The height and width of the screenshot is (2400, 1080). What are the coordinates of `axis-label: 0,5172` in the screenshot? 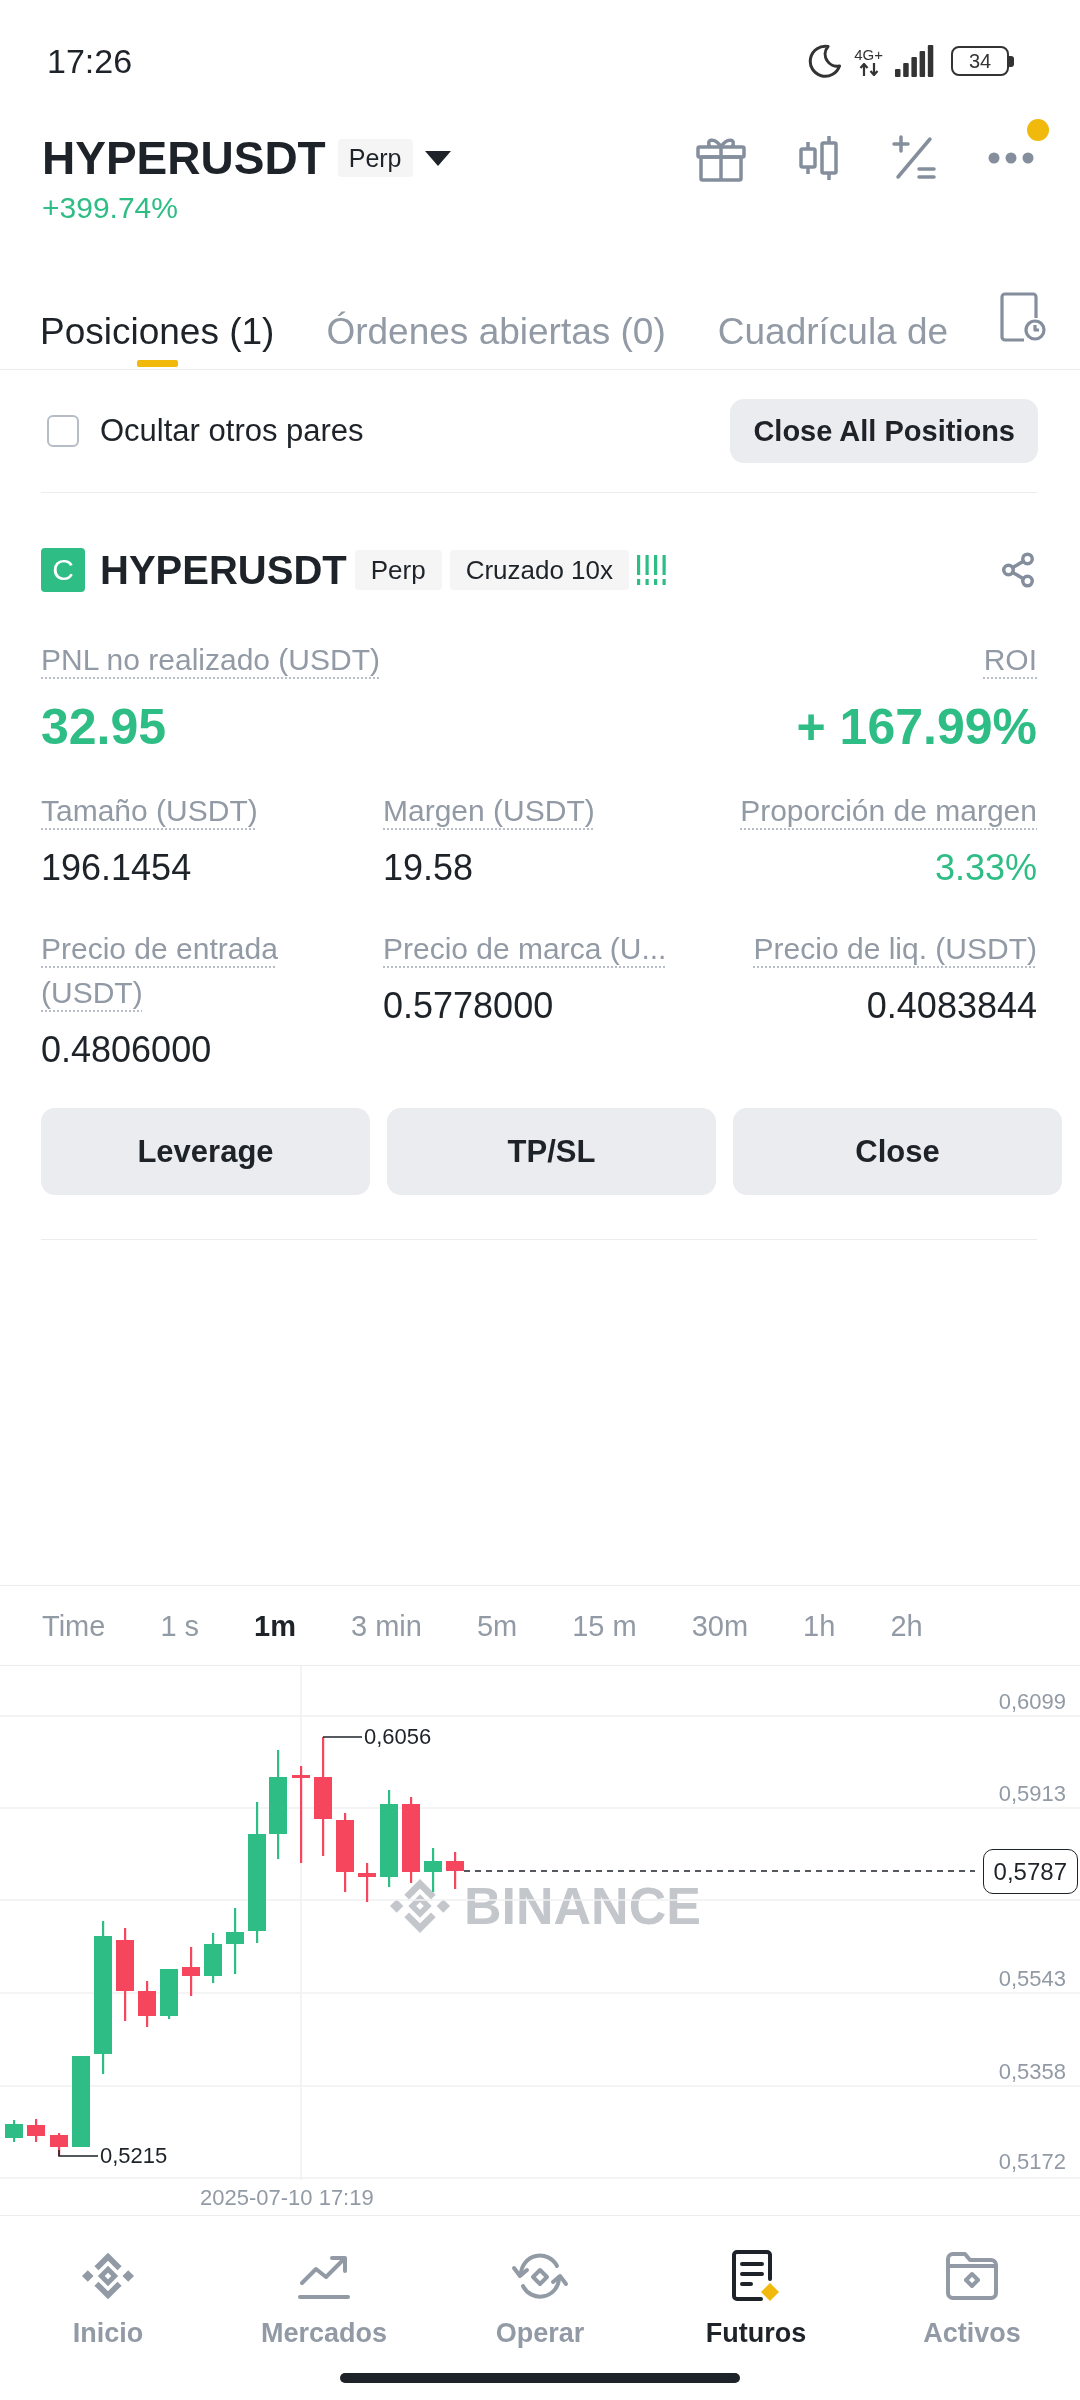 It's located at (1032, 2162).